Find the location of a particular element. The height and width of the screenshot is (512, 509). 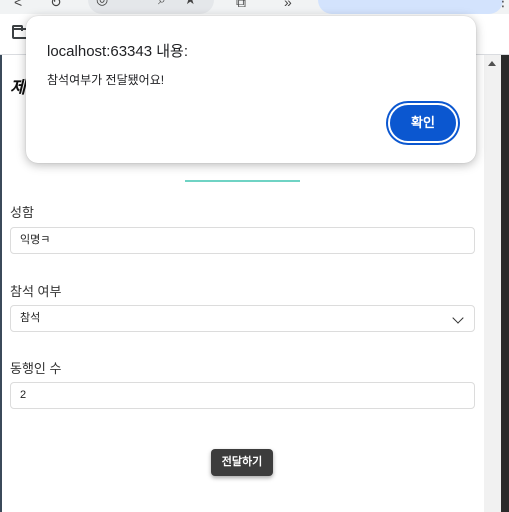

companion-count-label: 동행인 수 is located at coordinates (36, 368).